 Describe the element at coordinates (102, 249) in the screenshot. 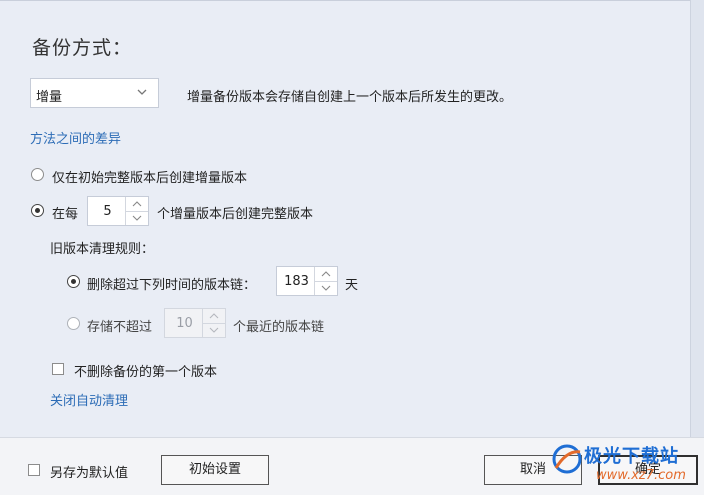

I see `cleanup-heading: 旧版本清理规则：` at that location.